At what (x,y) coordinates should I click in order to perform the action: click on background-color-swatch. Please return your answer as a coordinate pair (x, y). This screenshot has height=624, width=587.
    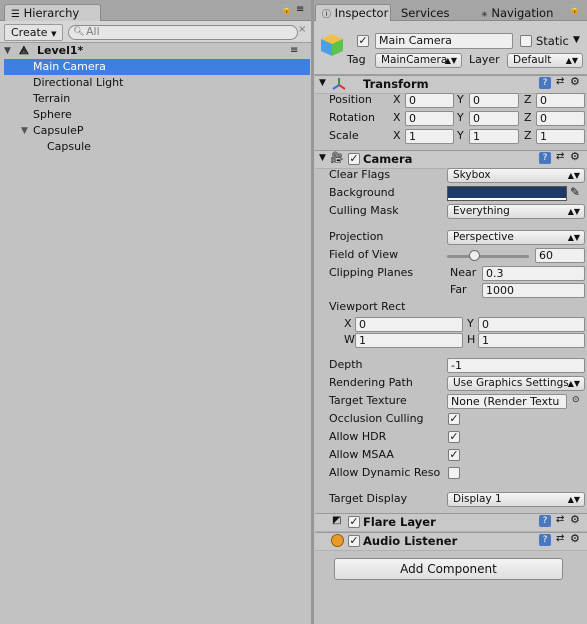
    Looking at the image, I should click on (507, 193).